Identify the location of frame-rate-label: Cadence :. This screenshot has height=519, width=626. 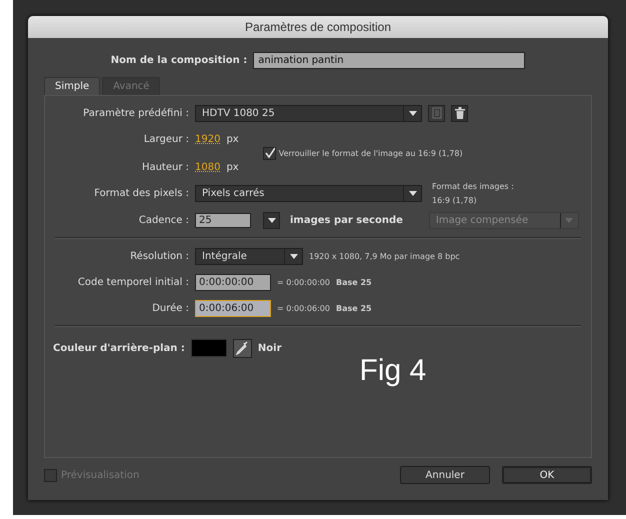
(163, 220).